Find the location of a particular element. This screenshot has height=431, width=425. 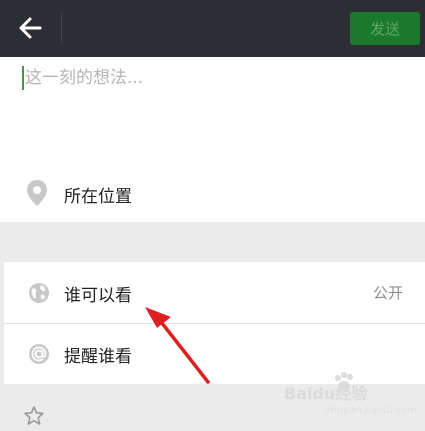

send-button: 发送 is located at coordinates (385, 28).